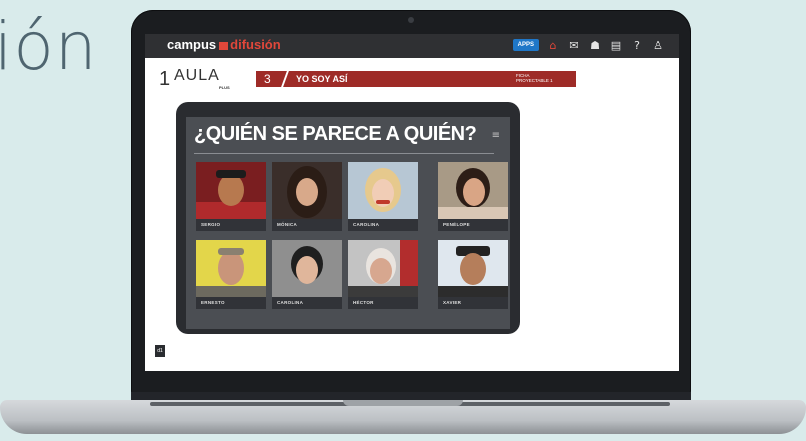 The height and width of the screenshot is (441, 806). Describe the element at coordinates (160, 351) in the screenshot. I see `difusion-footer-logo: d1` at that location.